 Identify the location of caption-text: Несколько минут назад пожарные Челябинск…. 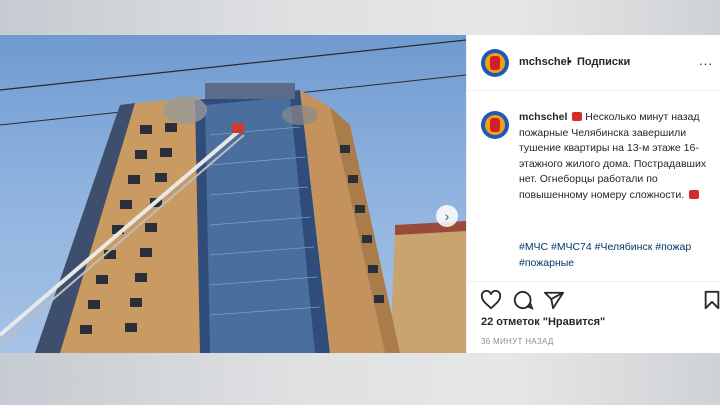
(613, 156).